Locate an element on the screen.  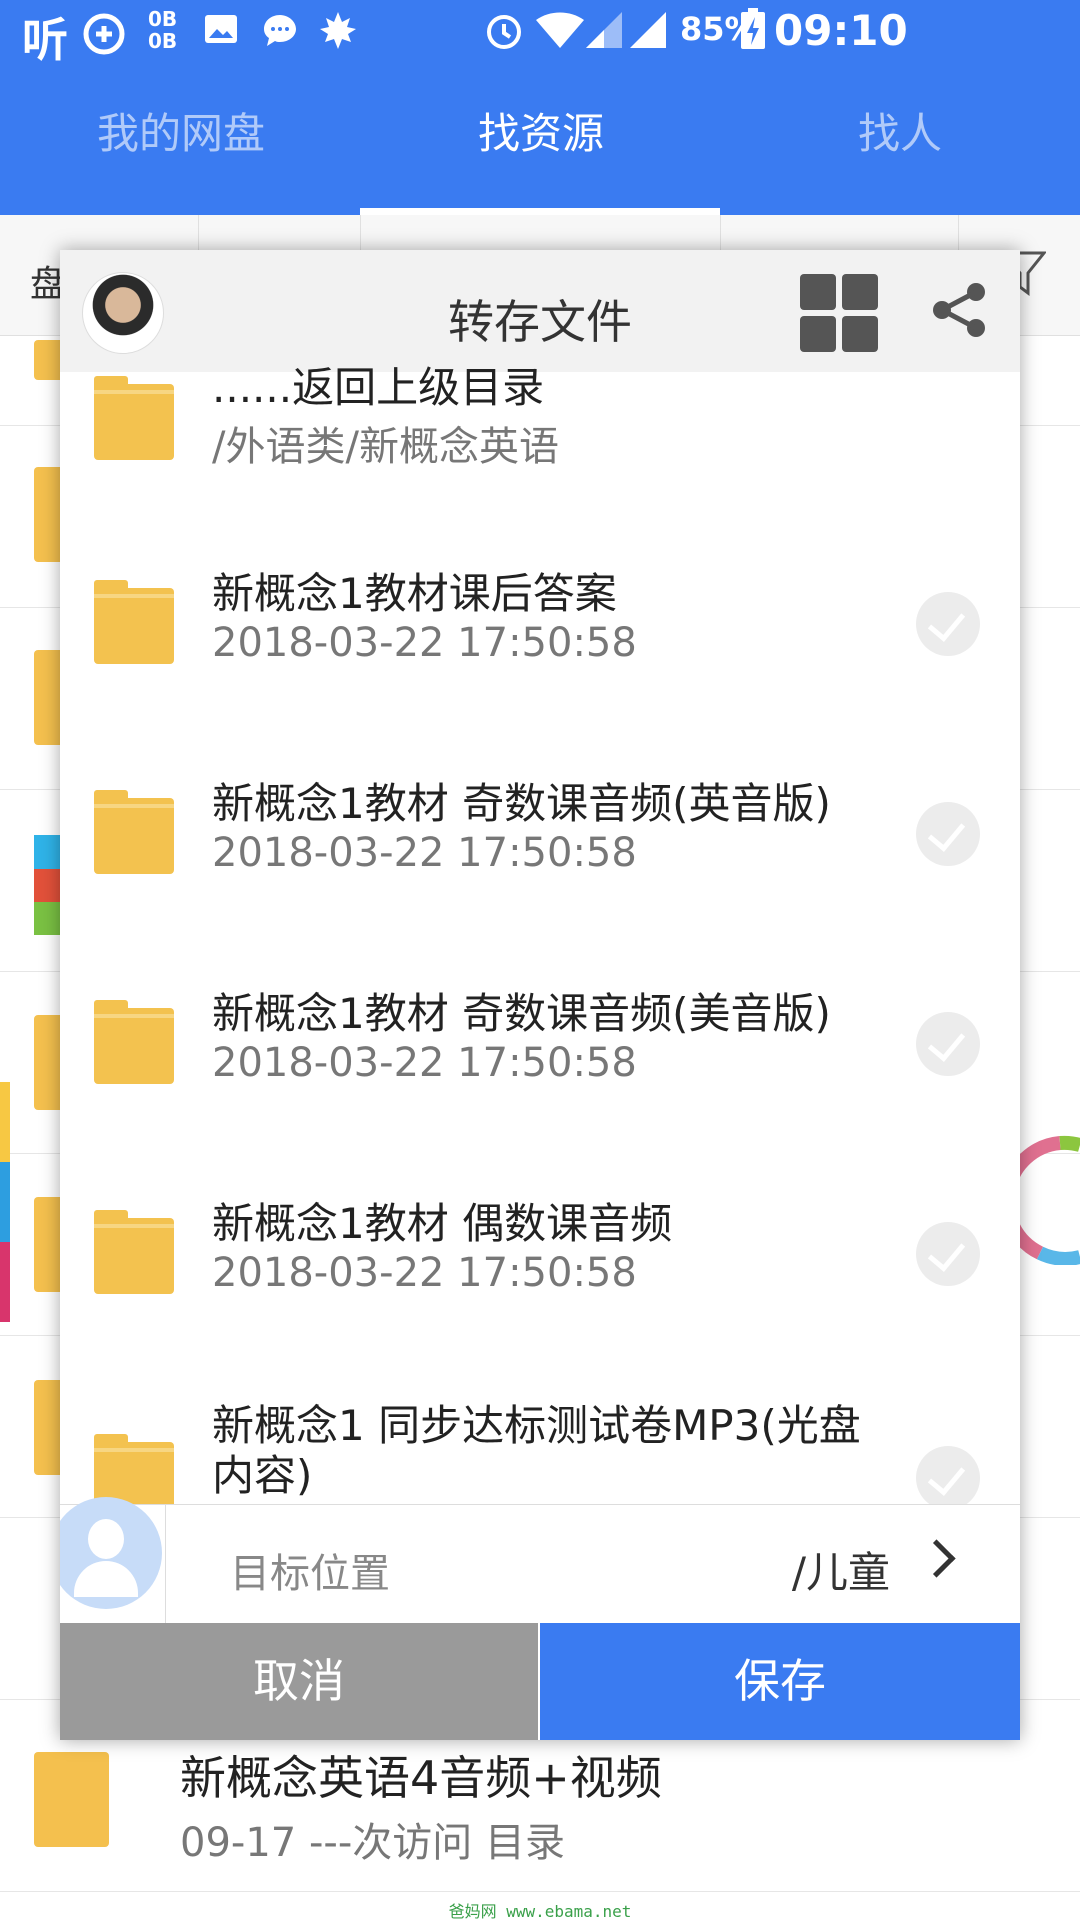
target-location-value: /儿童 is located at coordinates (840, 1572).